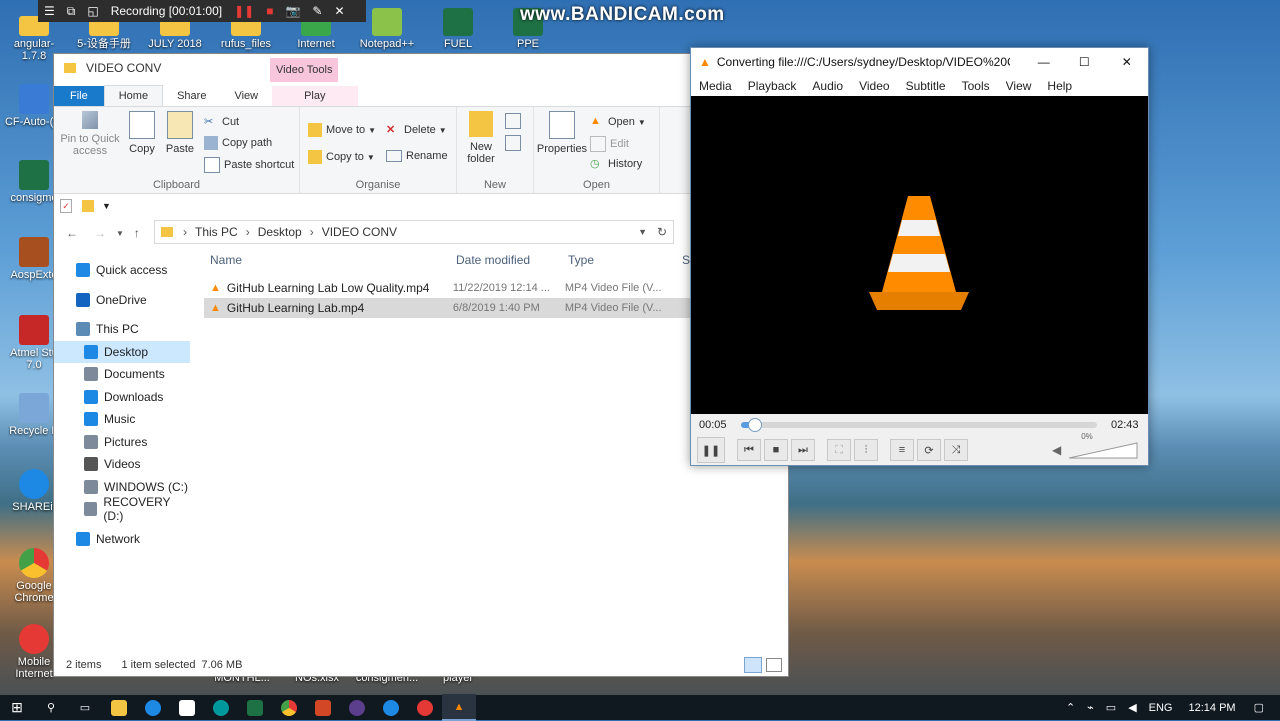 This screenshot has width=1280, height=721. What do you see at coordinates (1090, 707) in the screenshot?
I see `network-icon: ⌁` at bounding box center [1090, 707].